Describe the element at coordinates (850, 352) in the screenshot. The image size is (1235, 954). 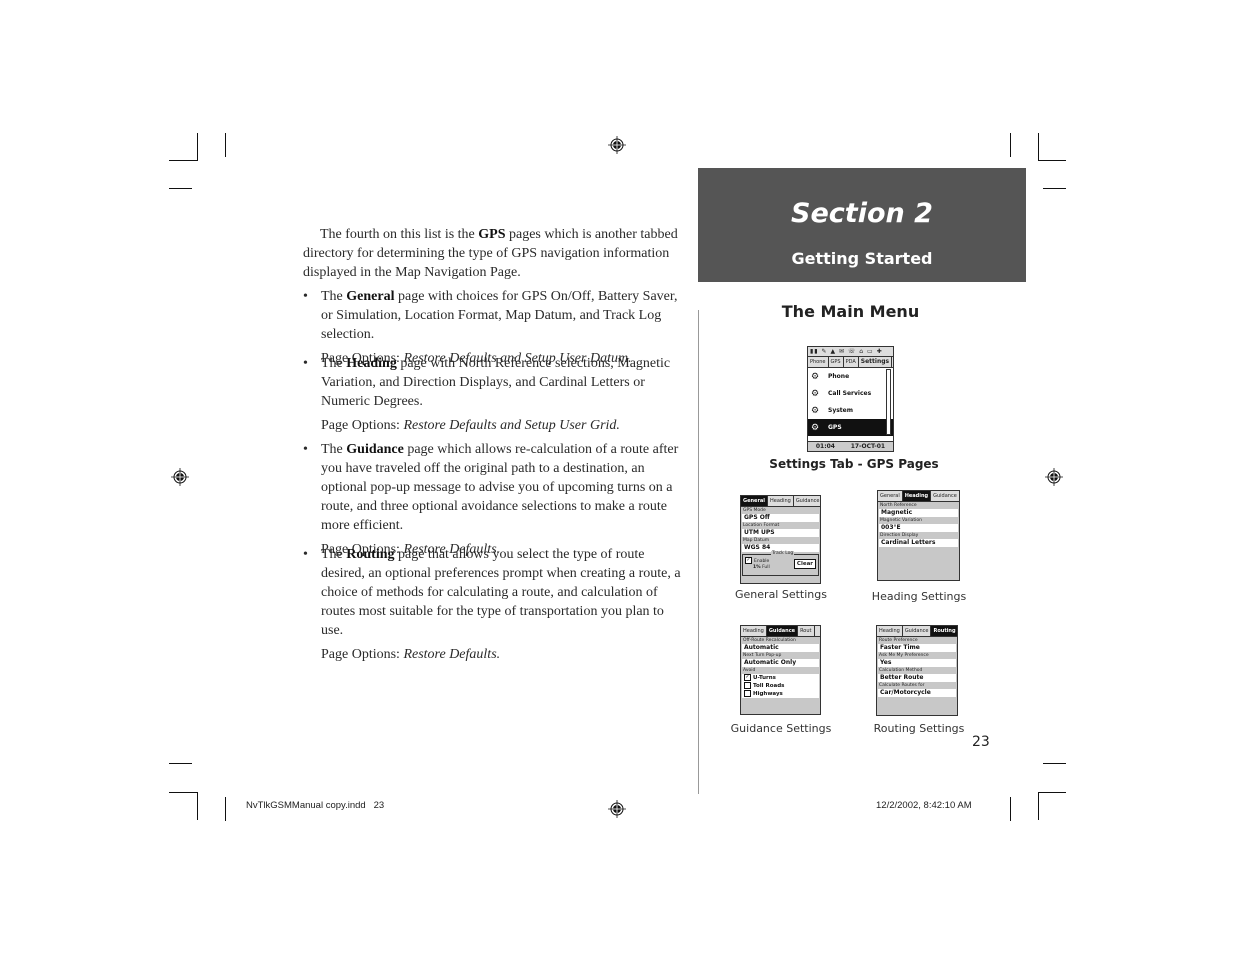
I see `status-bar: ▮▮ ✎ ▲ ✉ ☏ ⌂ ▭ ✚` at that location.